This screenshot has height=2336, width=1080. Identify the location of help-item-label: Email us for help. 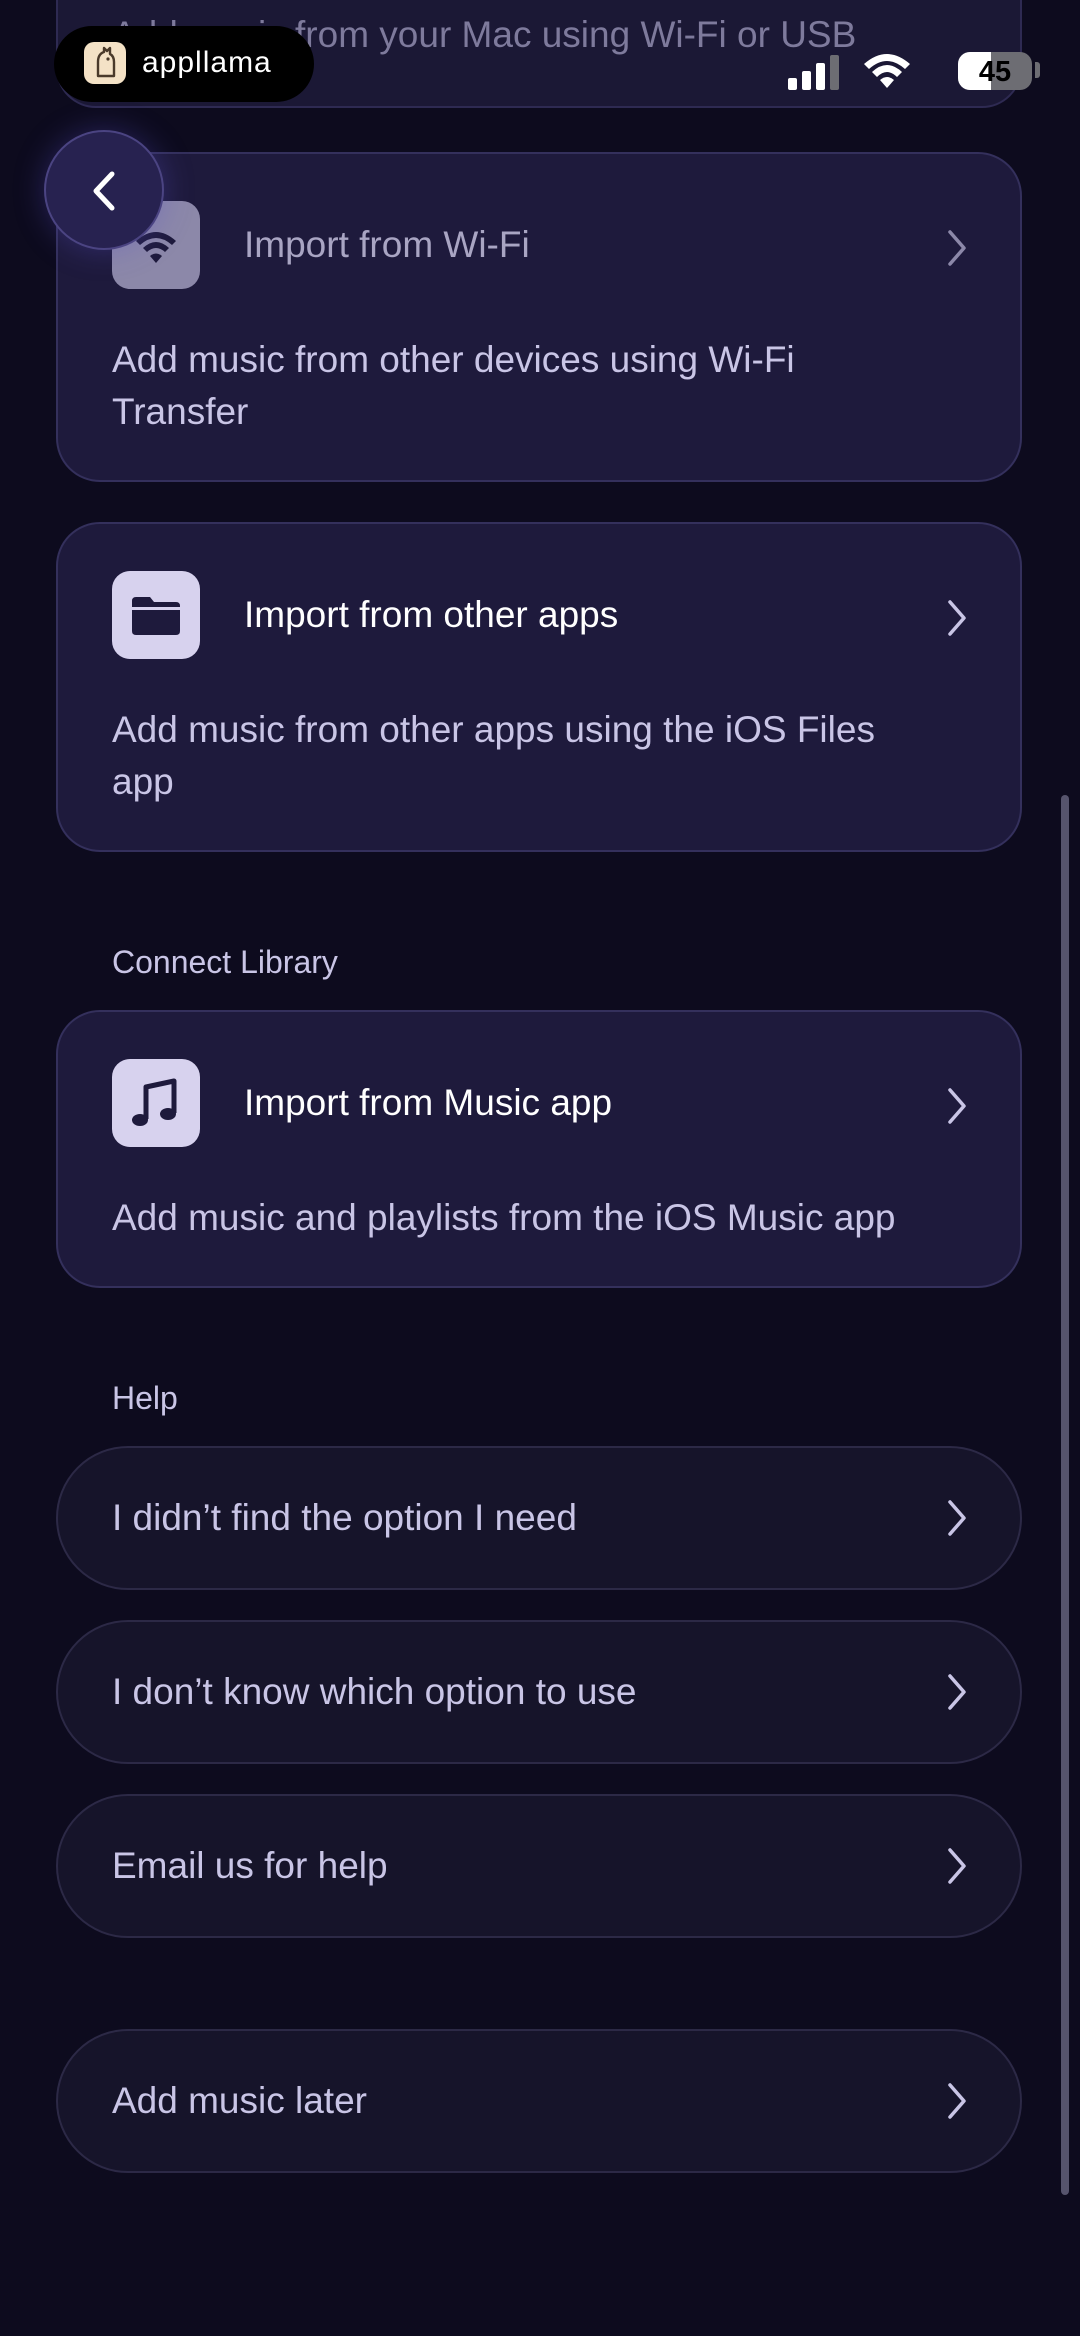
(250, 1865).